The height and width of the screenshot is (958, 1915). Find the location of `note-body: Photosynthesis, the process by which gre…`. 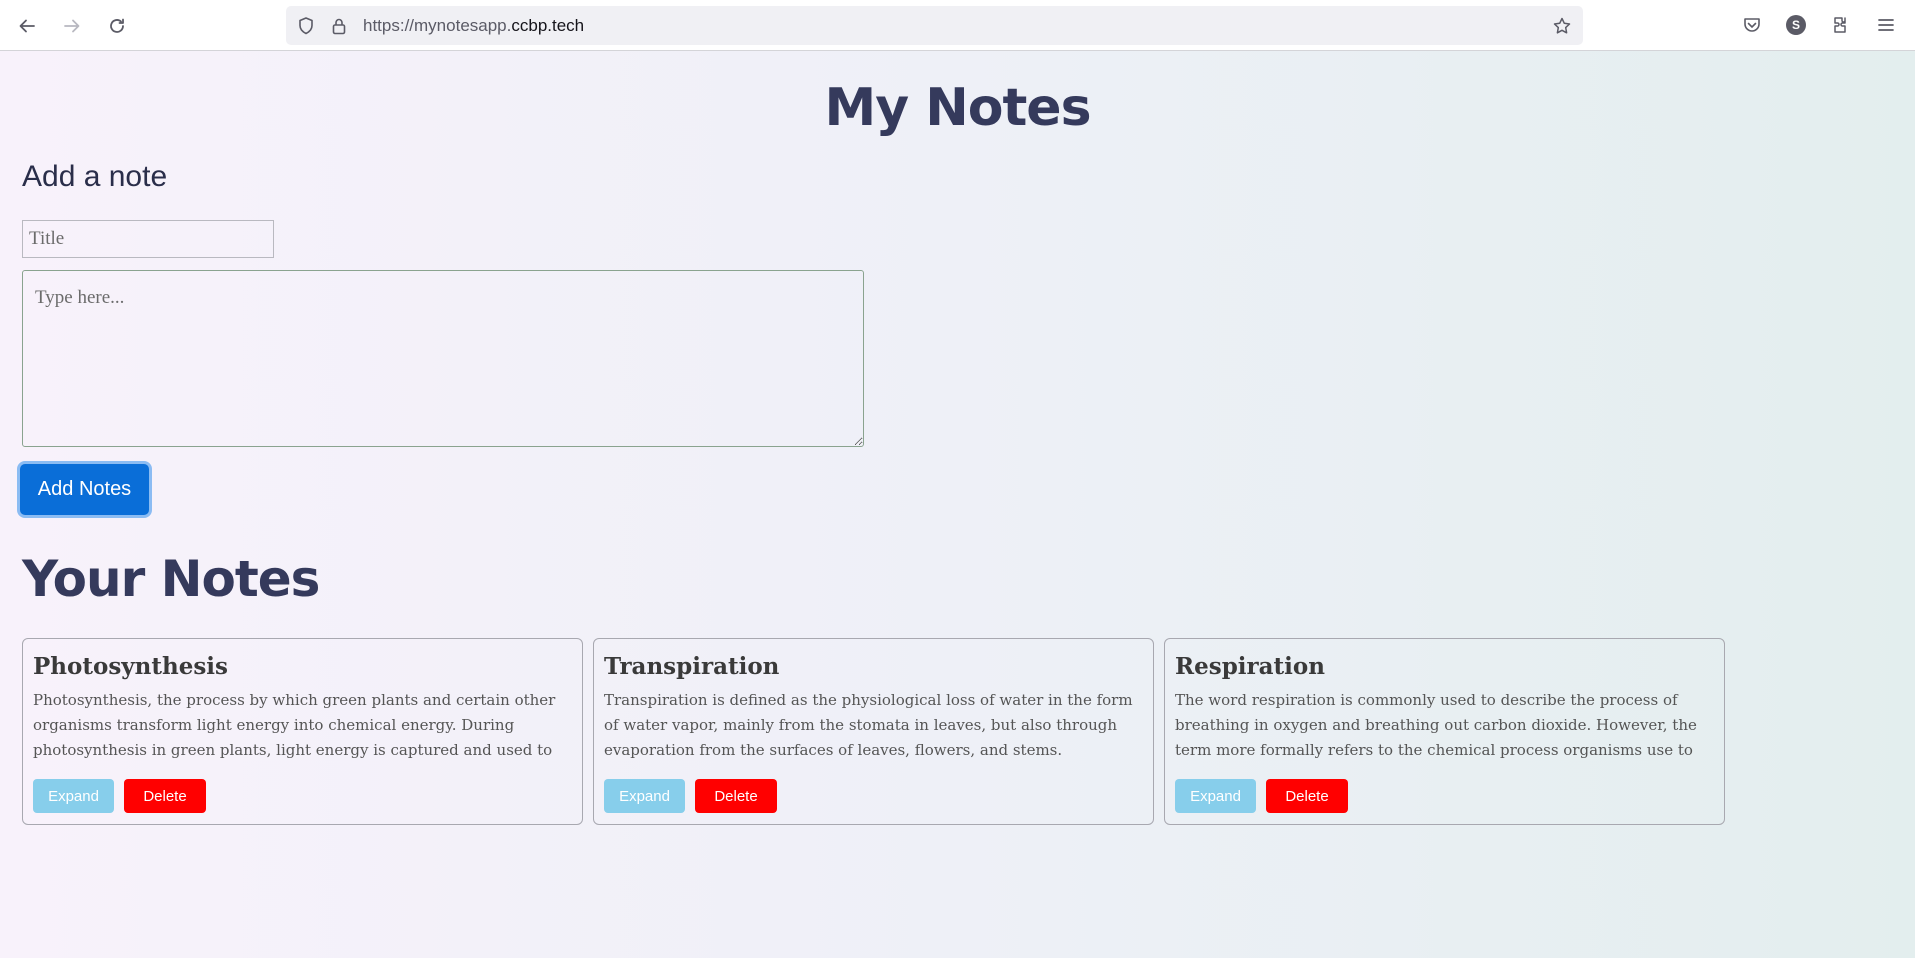

note-body: Photosynthesis, the process by which gre… is located at coordinates (294, 725).